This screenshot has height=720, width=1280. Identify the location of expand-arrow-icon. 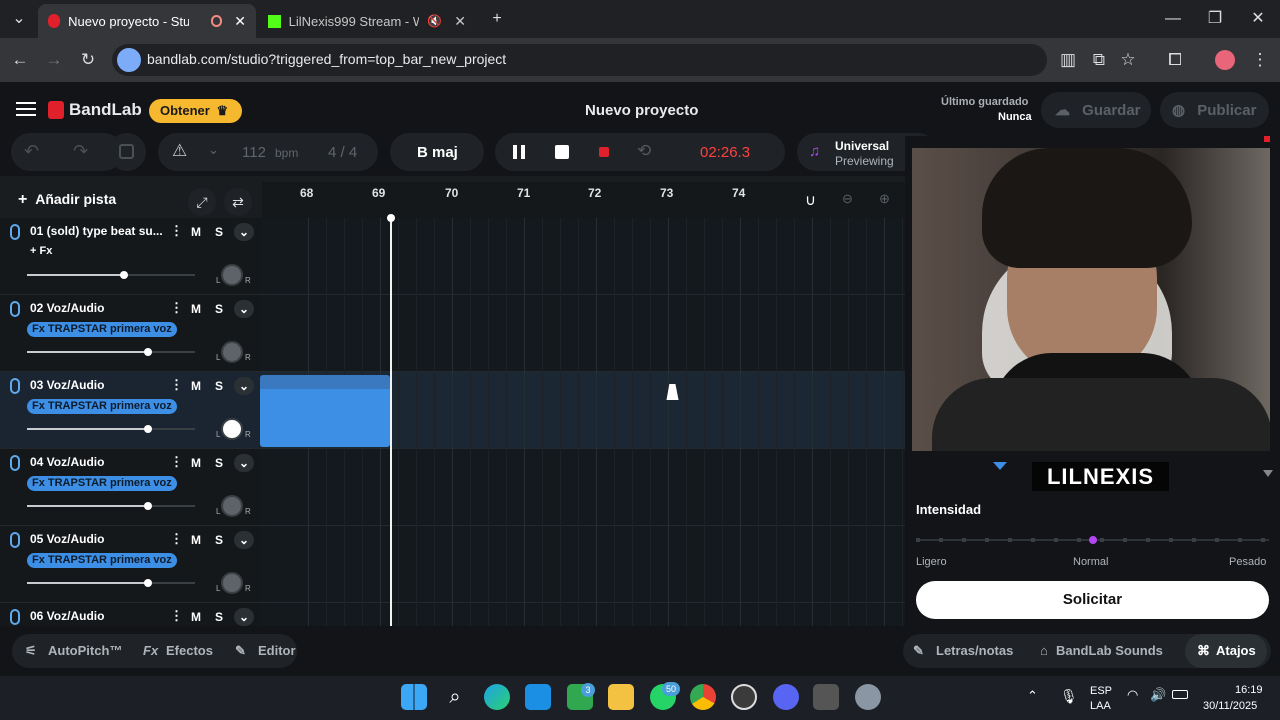
(1000, 466).